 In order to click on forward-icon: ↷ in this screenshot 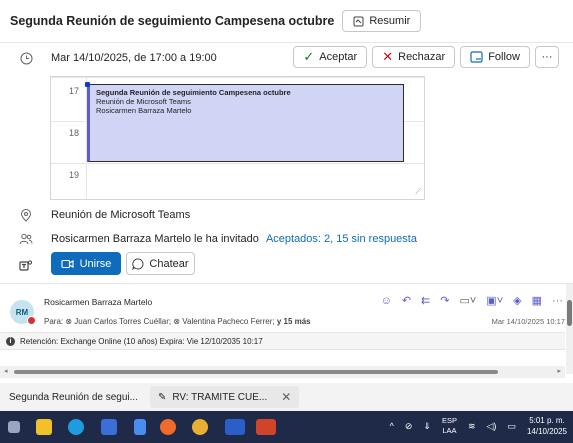, I will do `click(444, 300)`.